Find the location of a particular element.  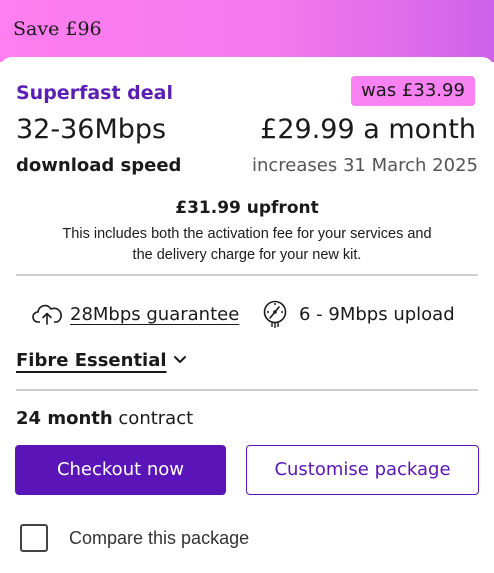

checkout-button: Checkout now is located at coordinates (120, 470).